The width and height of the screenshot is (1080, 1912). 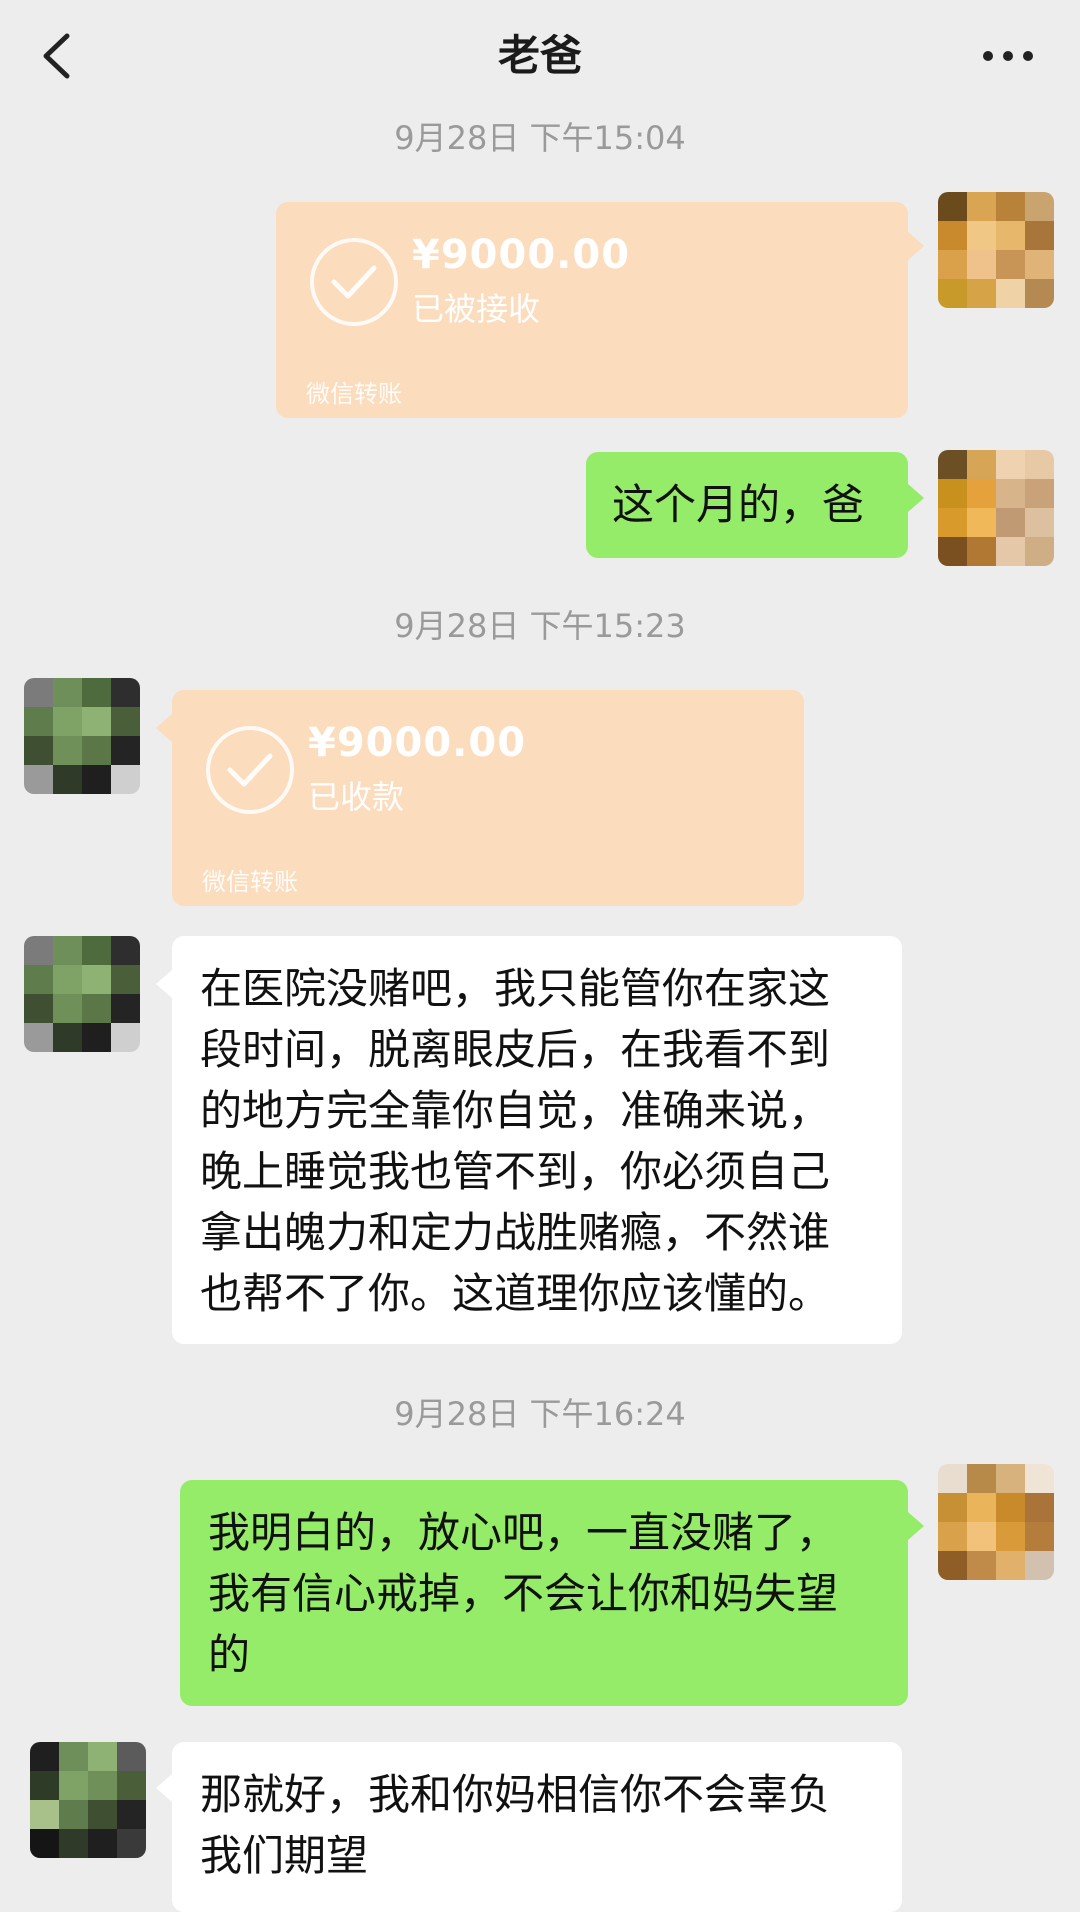 I want to click on more-dots-icon, so click(x=1008, y=56).